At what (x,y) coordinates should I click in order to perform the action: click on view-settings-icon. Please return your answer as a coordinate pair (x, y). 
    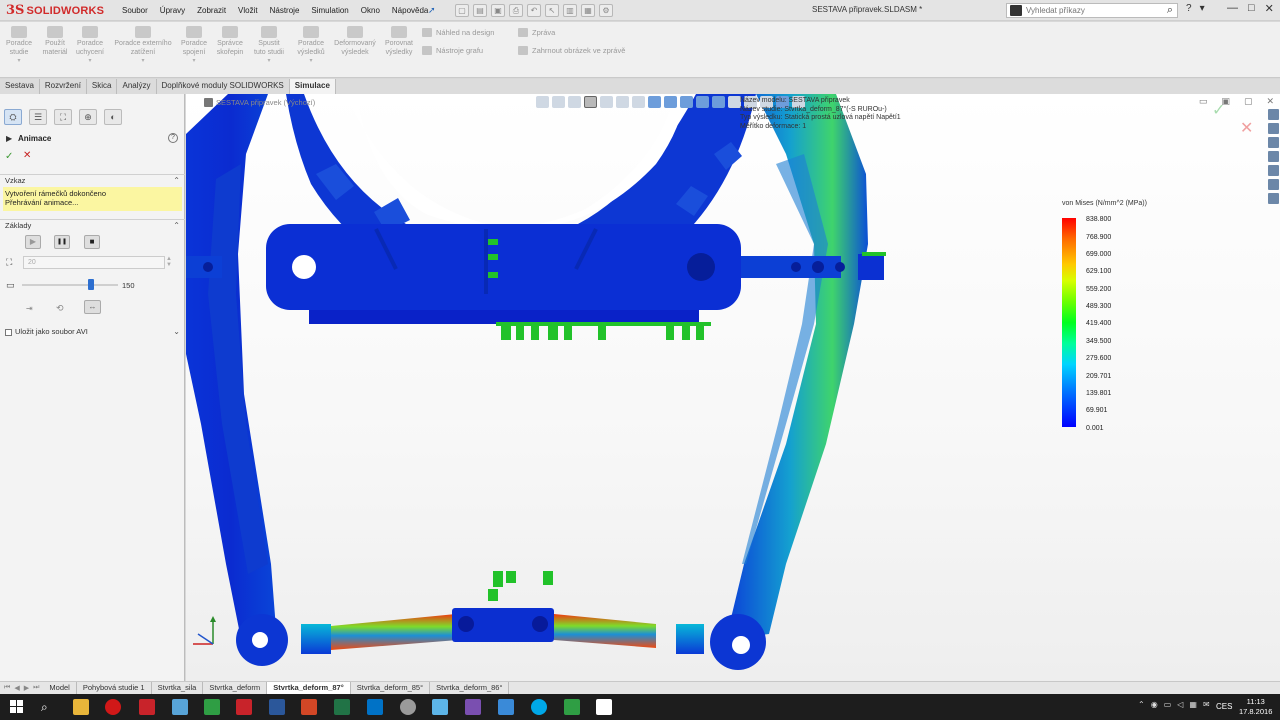
    Looking at the image, I should click on (702, 102).